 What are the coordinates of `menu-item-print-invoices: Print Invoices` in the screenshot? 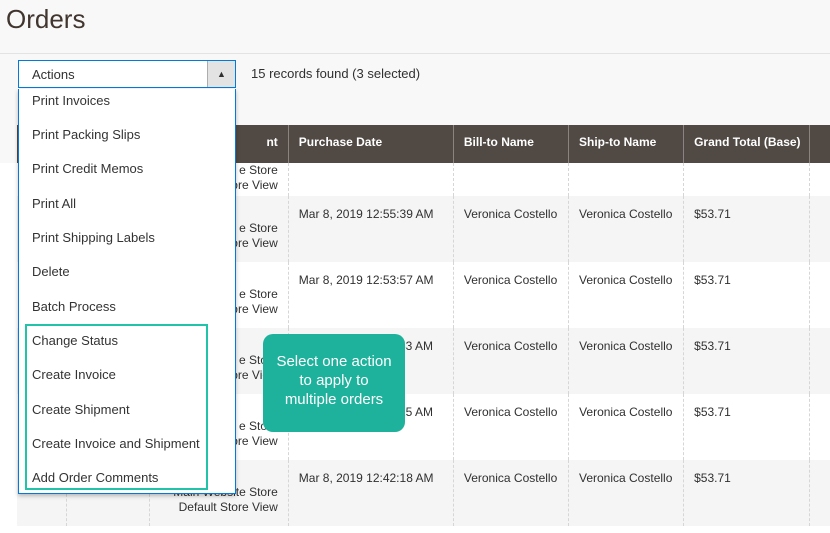 It's located at (71, 100).